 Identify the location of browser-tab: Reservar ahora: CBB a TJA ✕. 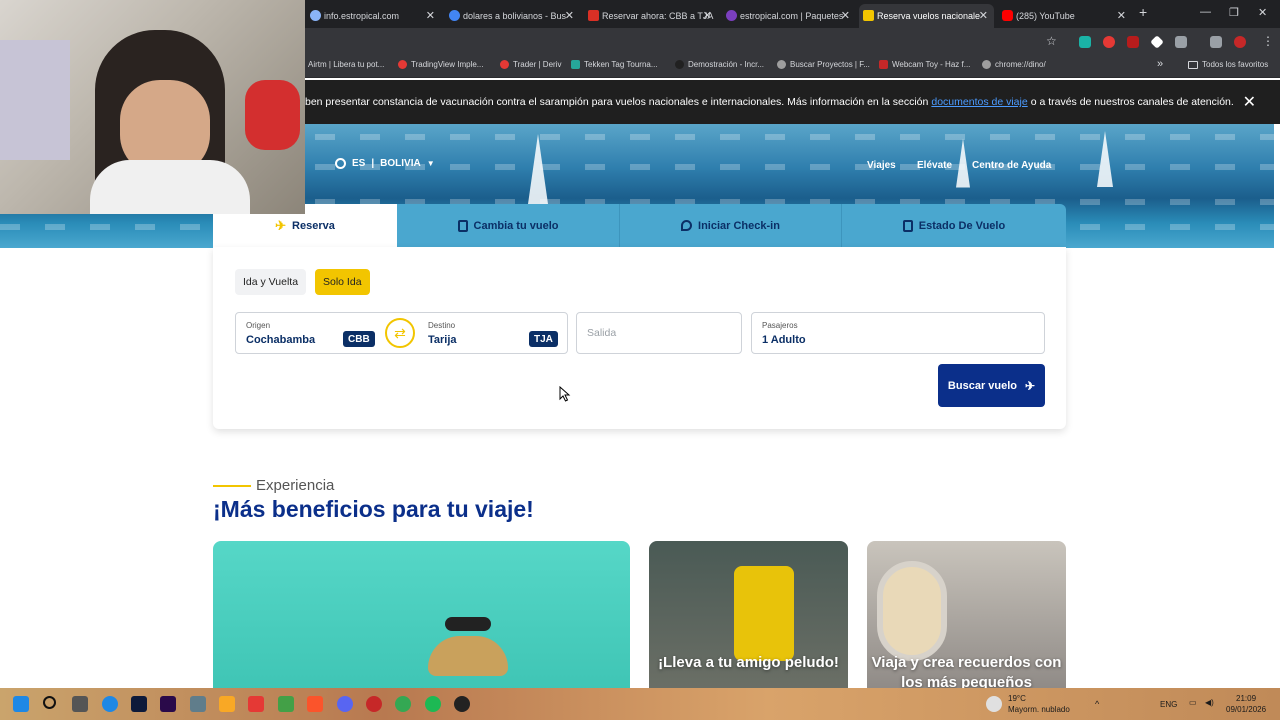
(651, 16).